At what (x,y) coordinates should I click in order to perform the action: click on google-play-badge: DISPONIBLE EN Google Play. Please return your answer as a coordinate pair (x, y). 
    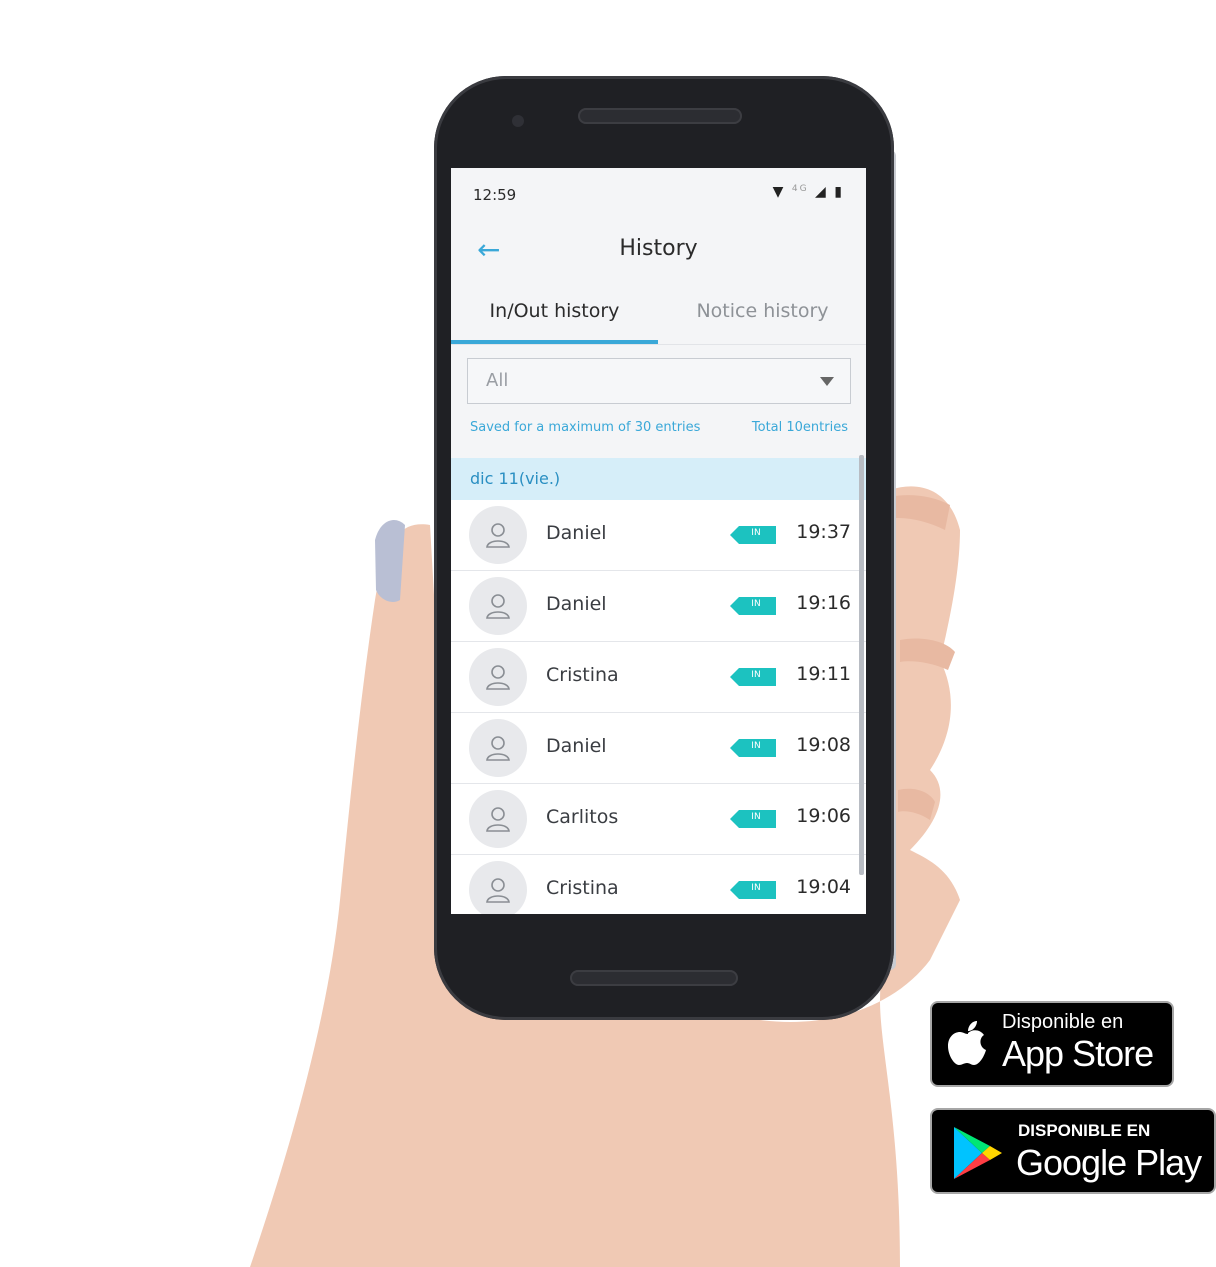
    Looking at the image, I should click on (1073, 1151).